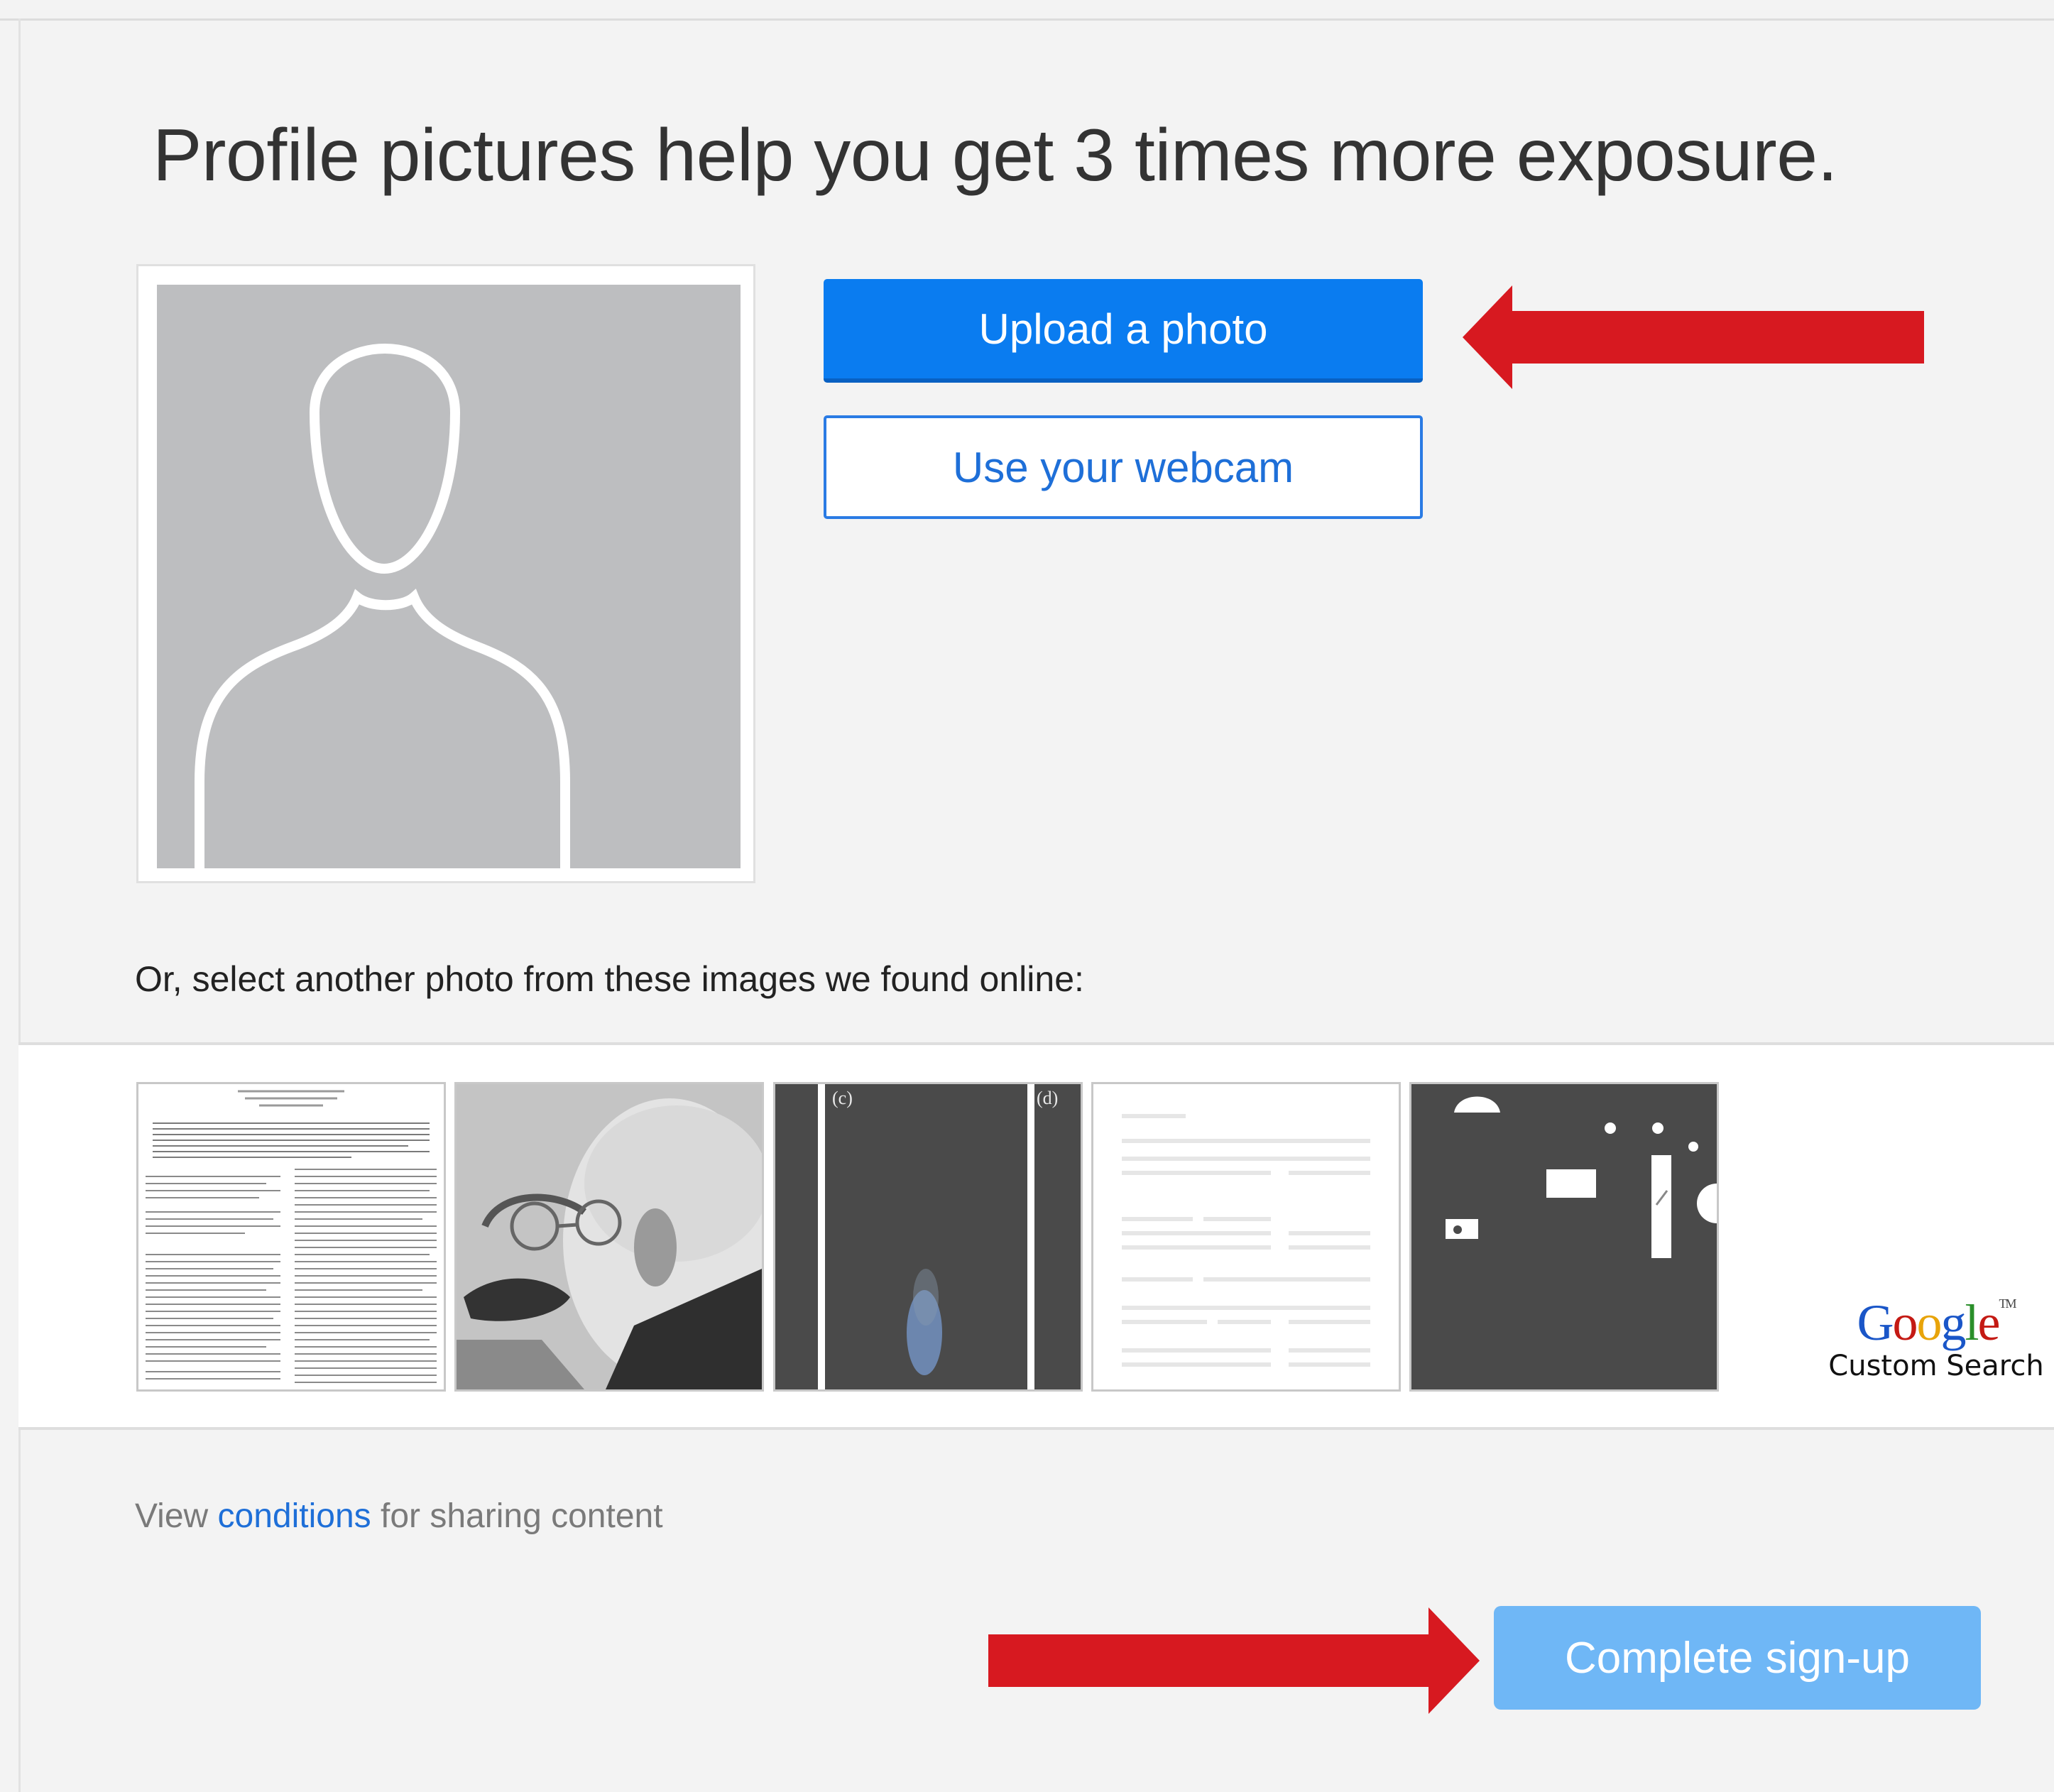 The width and height of the screenshot is (2054, 1792). I want to click on complete-signup-button: Complete sign-up, so click(1738, 1658).